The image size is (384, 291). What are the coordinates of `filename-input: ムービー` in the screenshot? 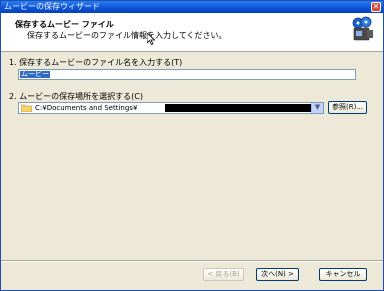 It's located at (187, 74).